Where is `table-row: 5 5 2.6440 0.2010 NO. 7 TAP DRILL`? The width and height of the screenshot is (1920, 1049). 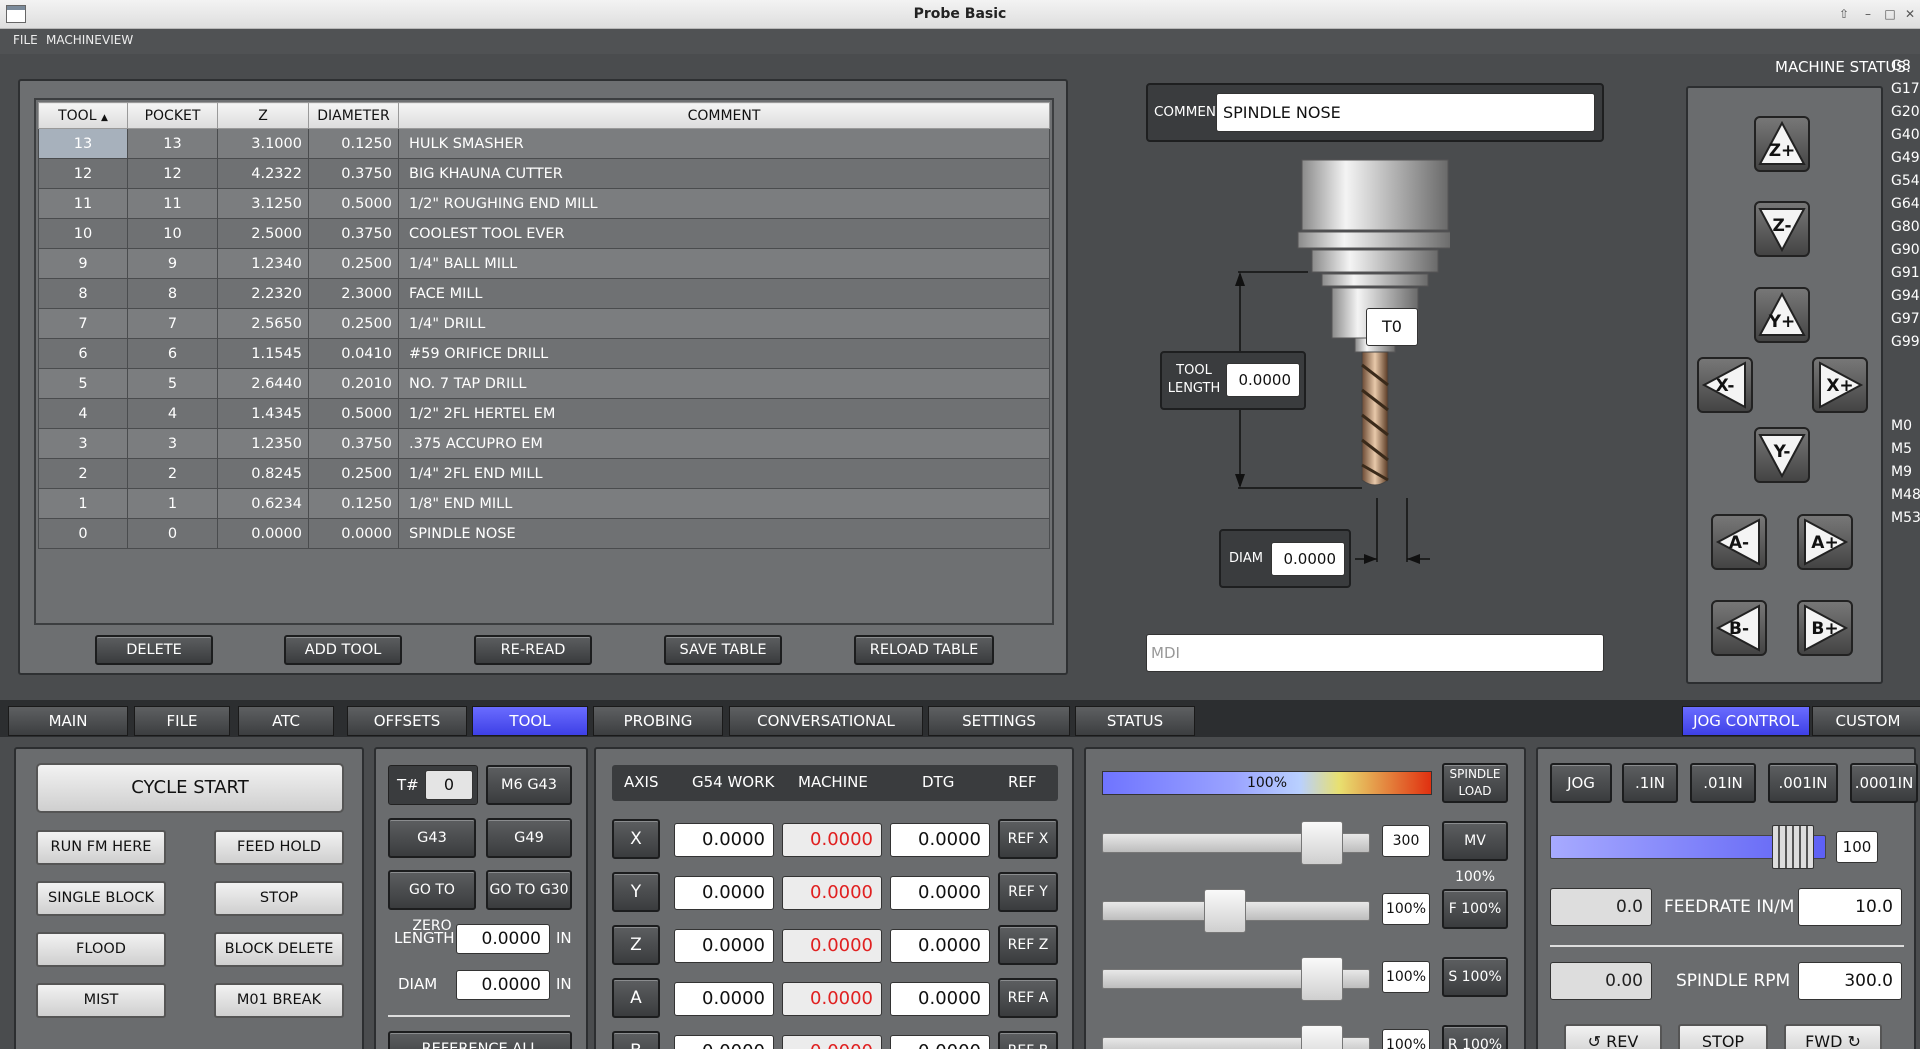 table-row: 5 5 2.6440 0.2010 NO. 7 TAP DRILL is located at coordinates (544, 383).